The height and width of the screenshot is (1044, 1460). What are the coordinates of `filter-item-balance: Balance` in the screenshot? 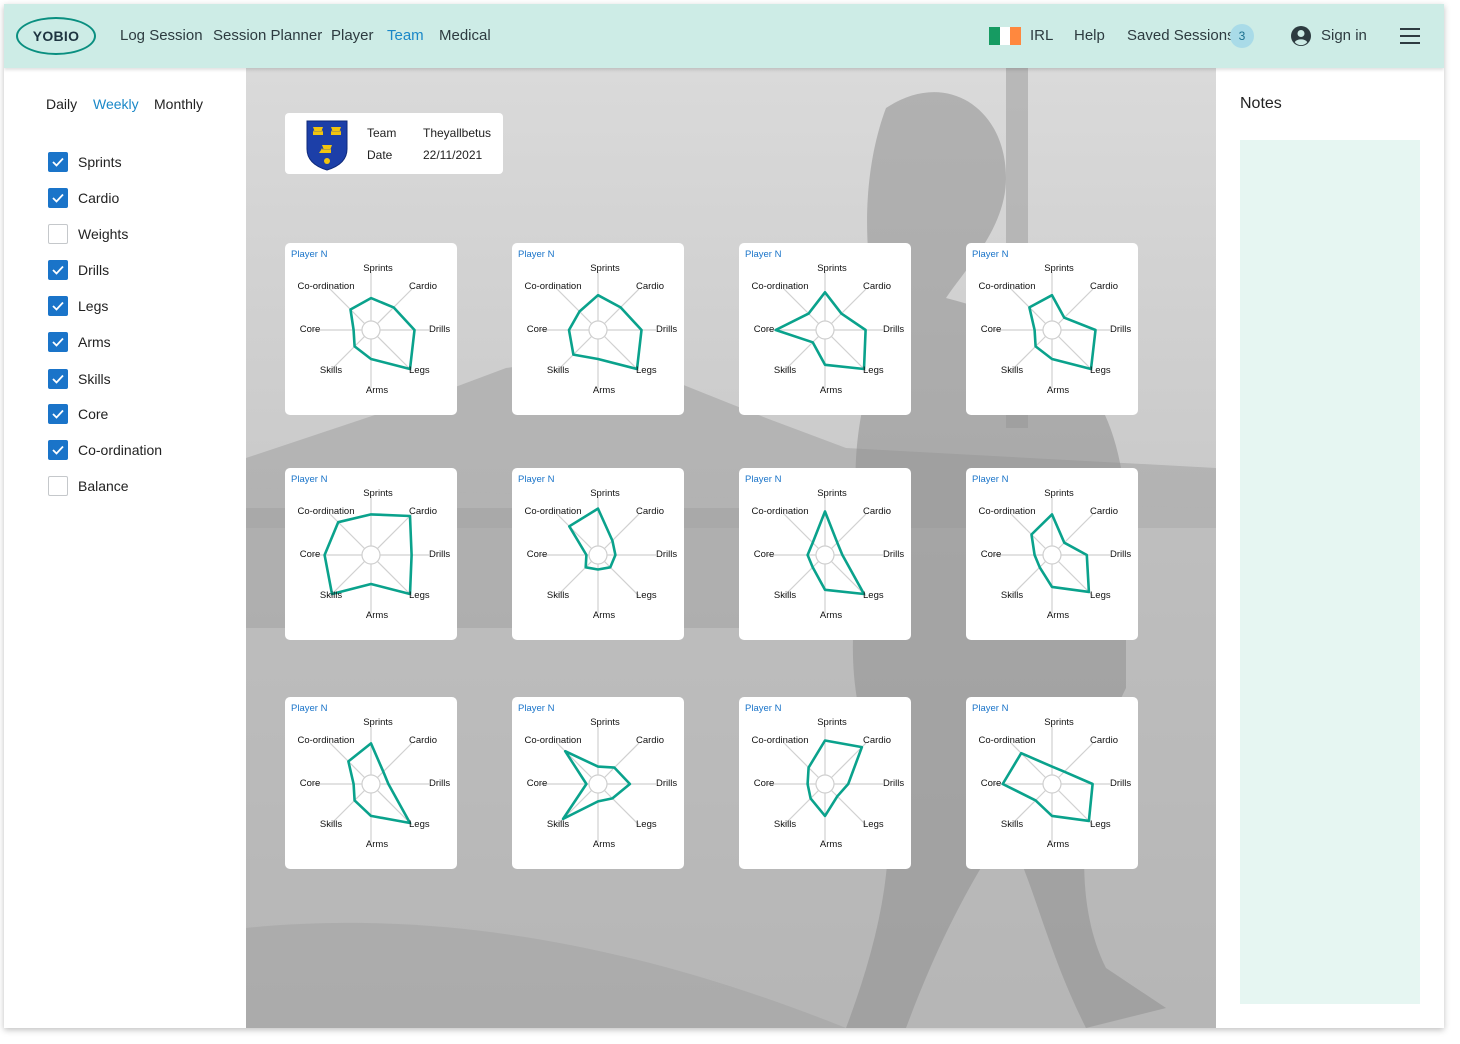 It's located at (88, 486).